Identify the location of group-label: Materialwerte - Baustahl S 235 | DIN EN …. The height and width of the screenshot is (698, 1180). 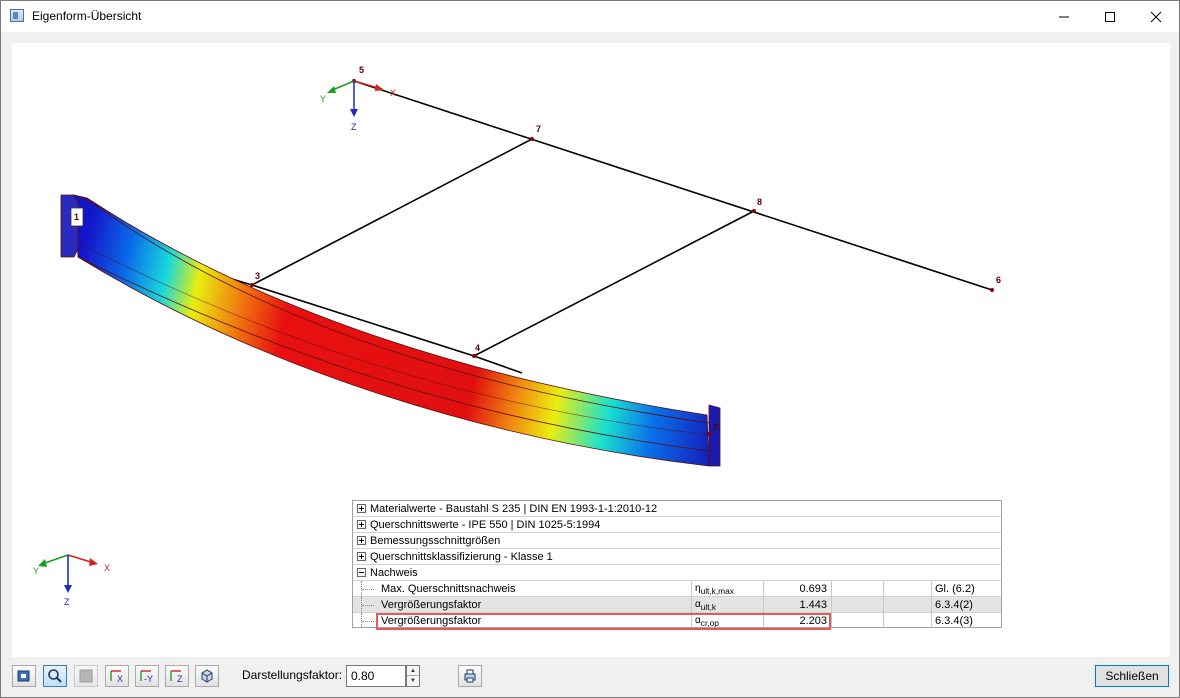
(514, 508).